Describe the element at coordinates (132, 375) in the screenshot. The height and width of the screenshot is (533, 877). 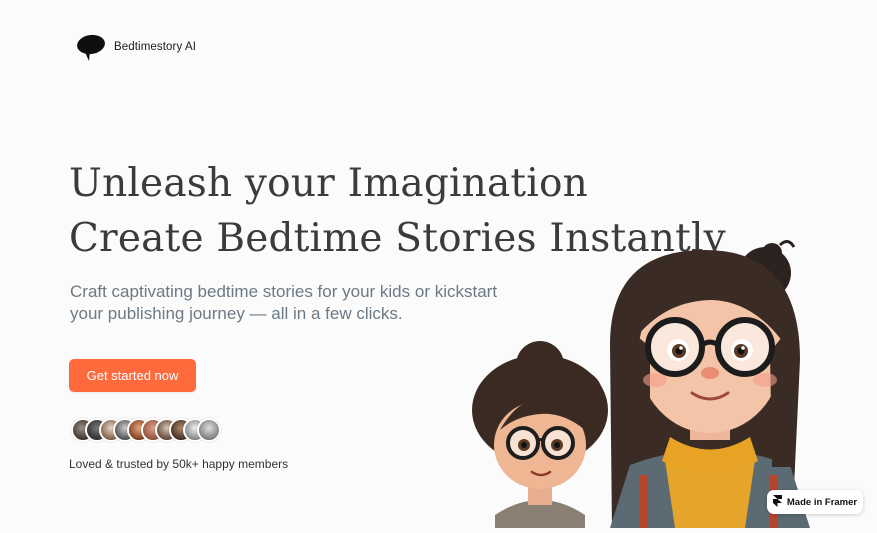
I see `get-started-button: Get started now` at that location.